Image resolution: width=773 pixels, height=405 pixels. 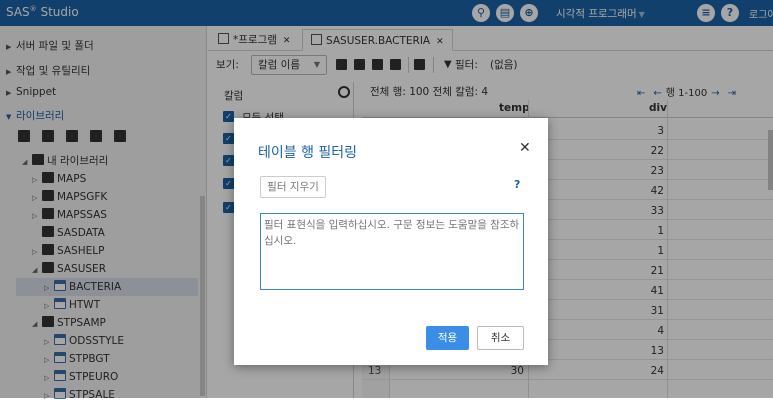 What do you see at coordinates (447, 338) in the screenshot?
I see `apply-button: 적용` at bounding box center [447, 338].